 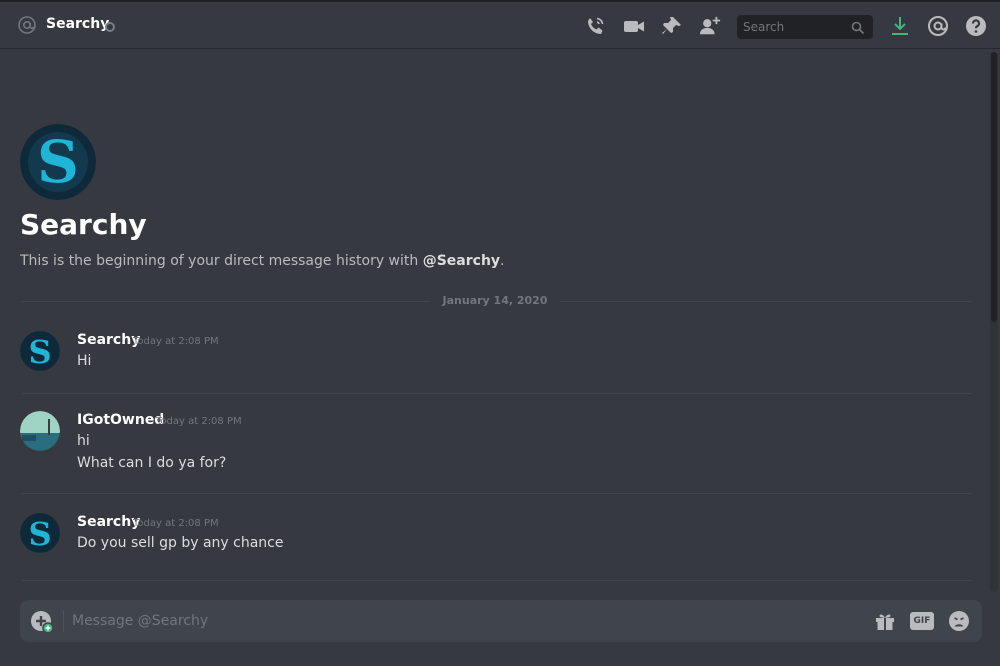 I want to click on mention-icon, so click(x=938, y=26).